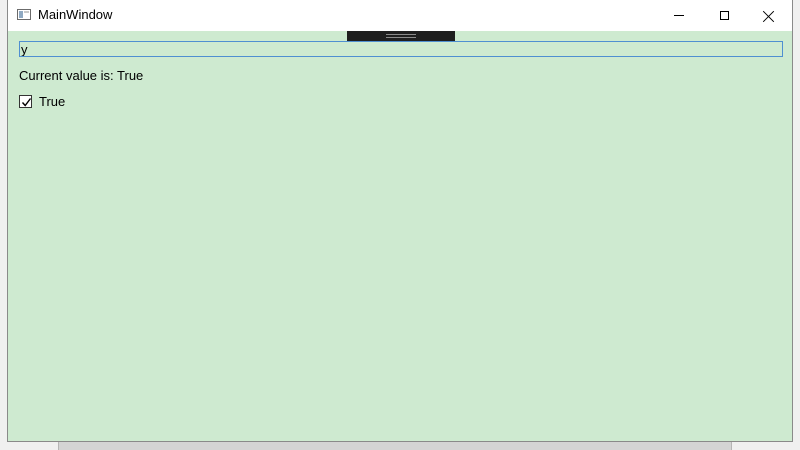  I want to click on checkbox-label: True, so click(52, 101).